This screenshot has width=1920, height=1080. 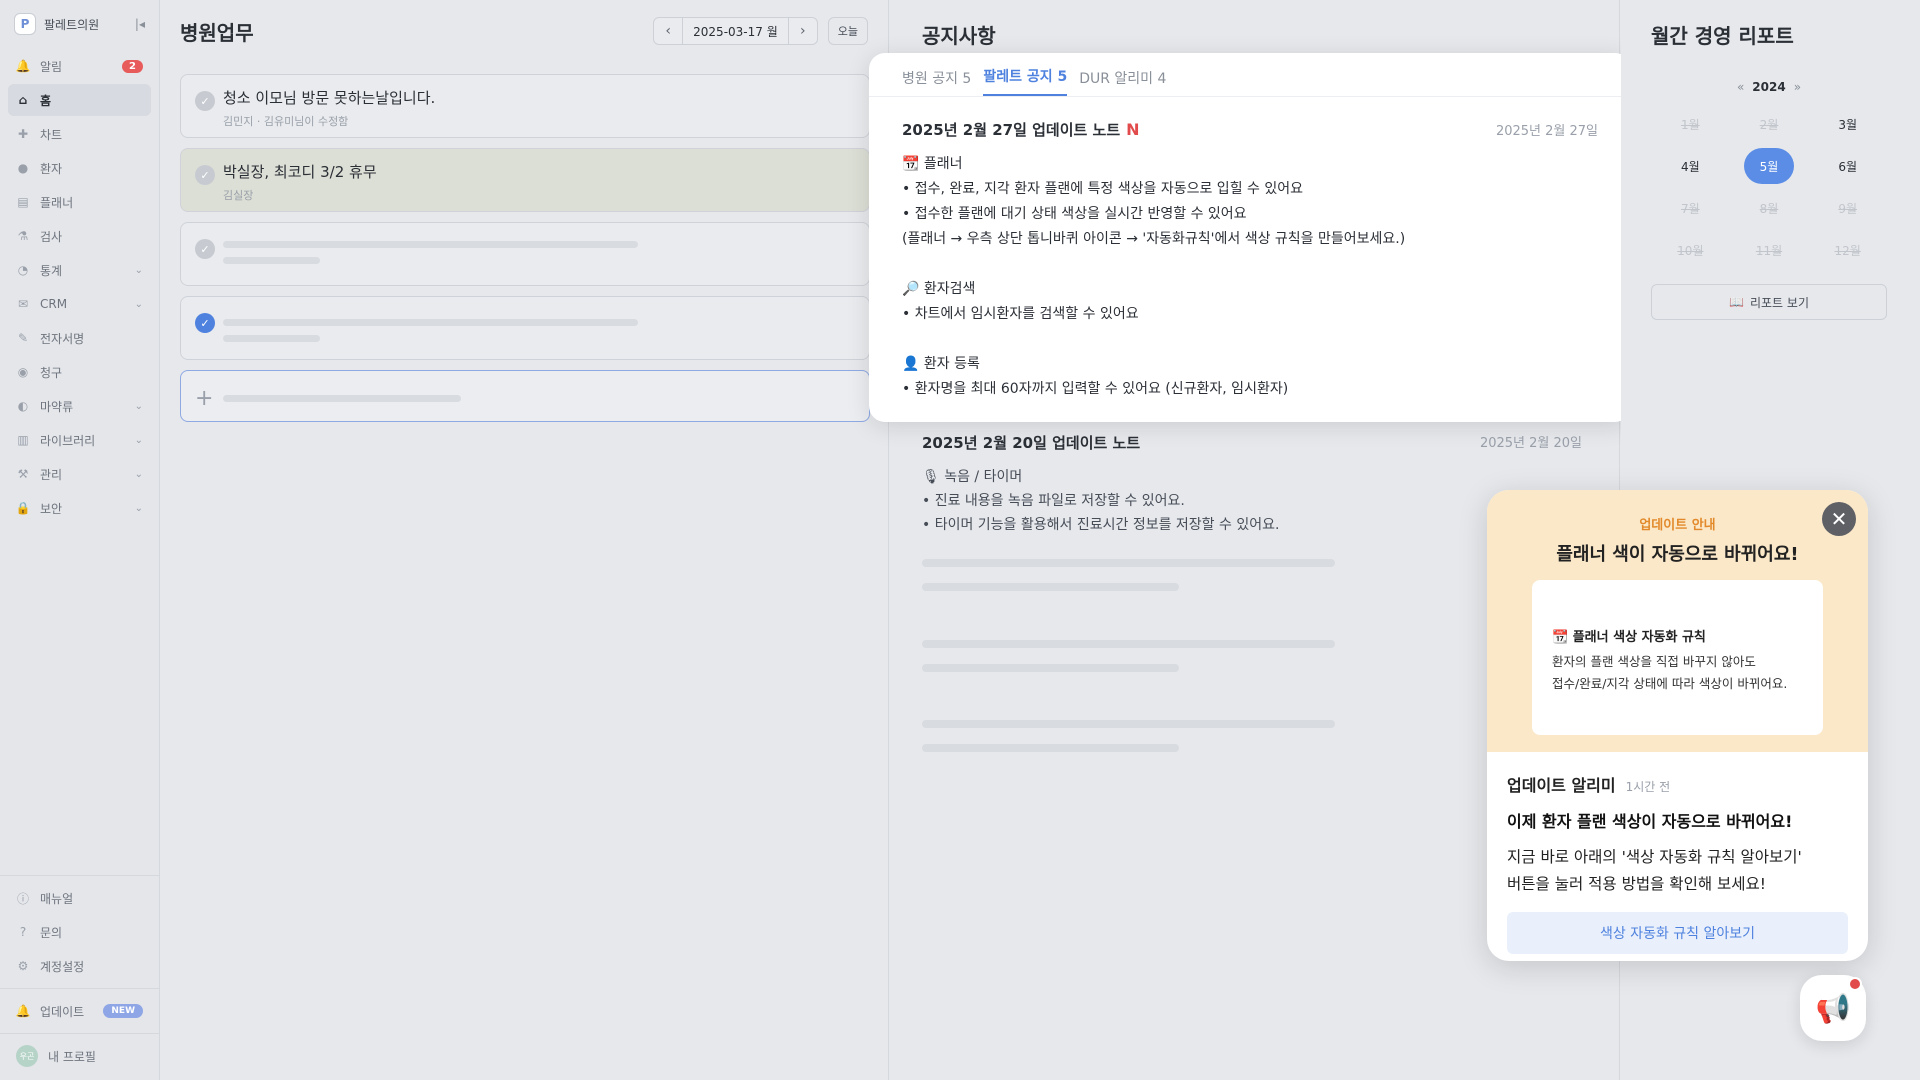 What do you see at coordinates (525, 396) in the screenshot?
I see `add-task-input: +` at bounding box center [525, 396].